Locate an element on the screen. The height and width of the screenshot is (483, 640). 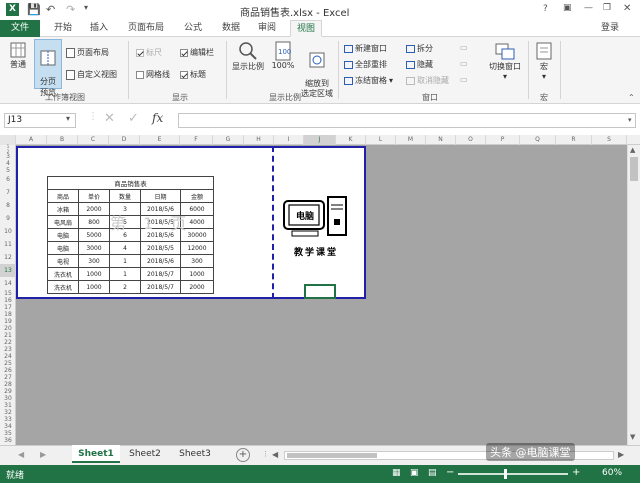
row-header: 18 is located at coordinates (8, 314).